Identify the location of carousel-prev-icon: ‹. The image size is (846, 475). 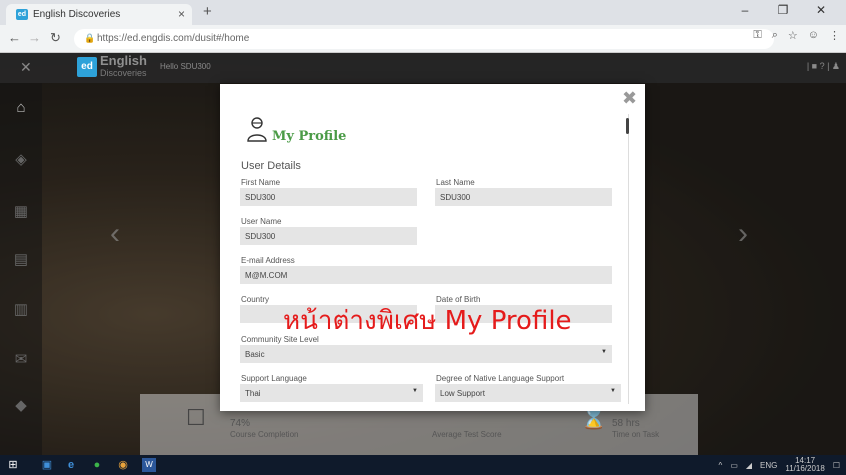
(115, 234).